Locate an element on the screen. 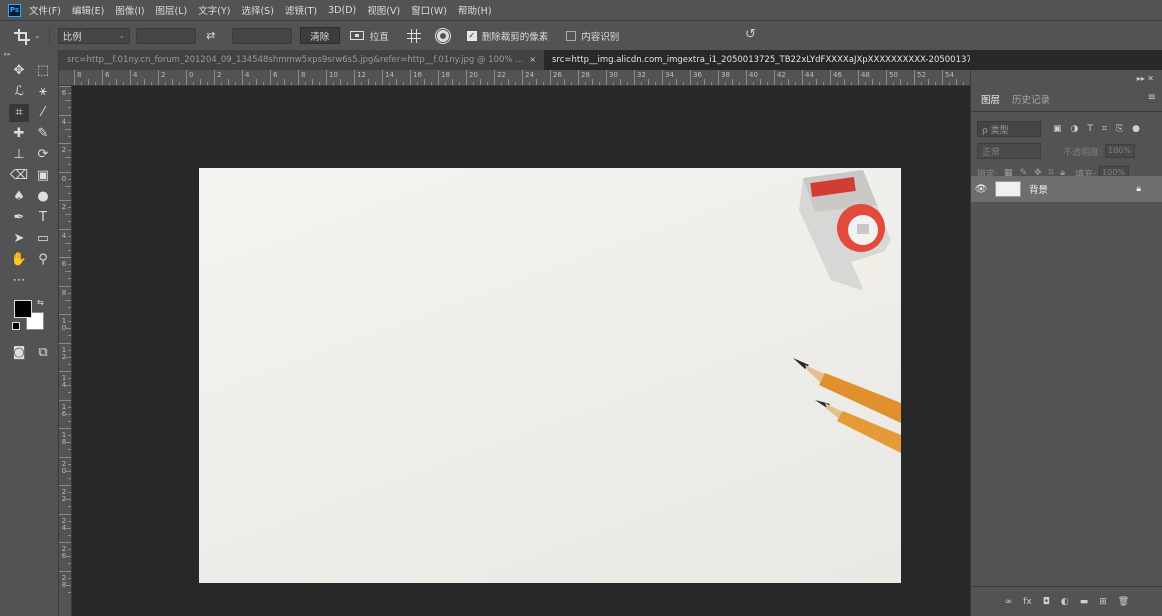 Image resolution: width=1162 pixels, height=616 pixels. collapse-icon: ▸▸ ✕ is located at coordinates (1145, 78).